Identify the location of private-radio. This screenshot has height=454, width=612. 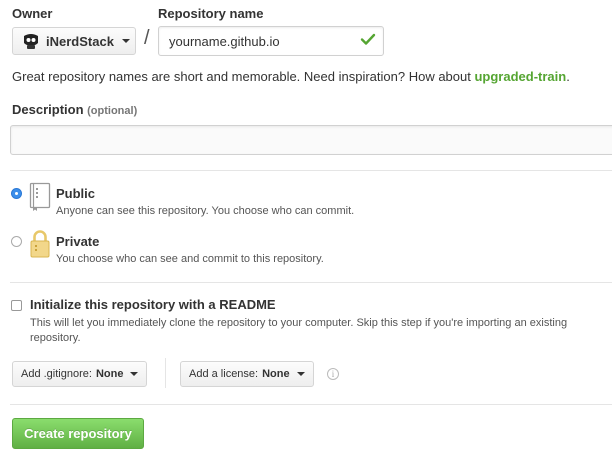
(16, 241).